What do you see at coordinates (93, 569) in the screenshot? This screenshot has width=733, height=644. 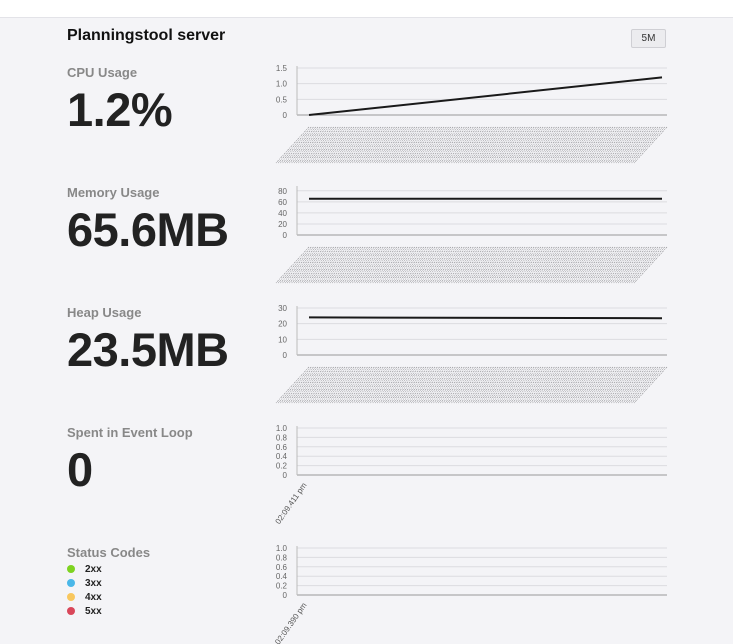 I see `legend-label-2xx: 2xx` at bounding box center [93, 569].